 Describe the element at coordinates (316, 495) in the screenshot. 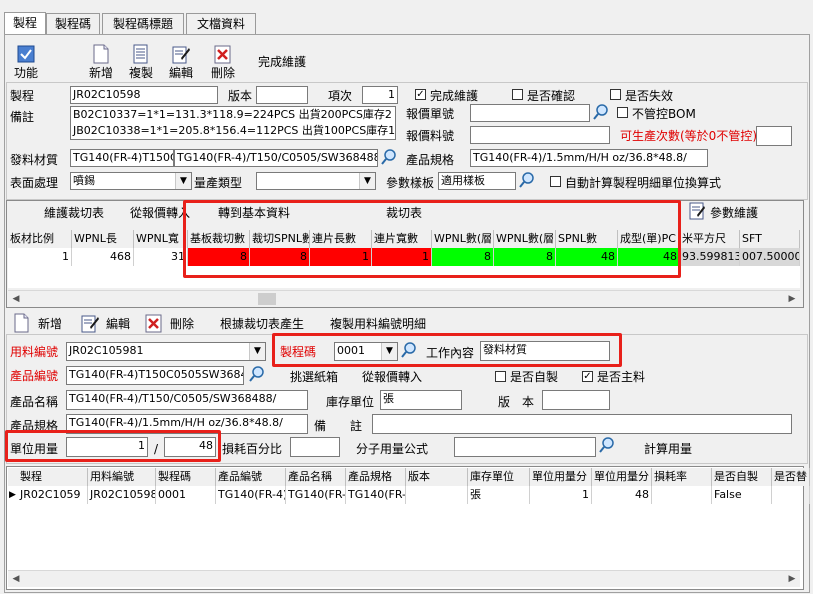

I see `material-grid-cell-4: TG140(FR-4` at that location.